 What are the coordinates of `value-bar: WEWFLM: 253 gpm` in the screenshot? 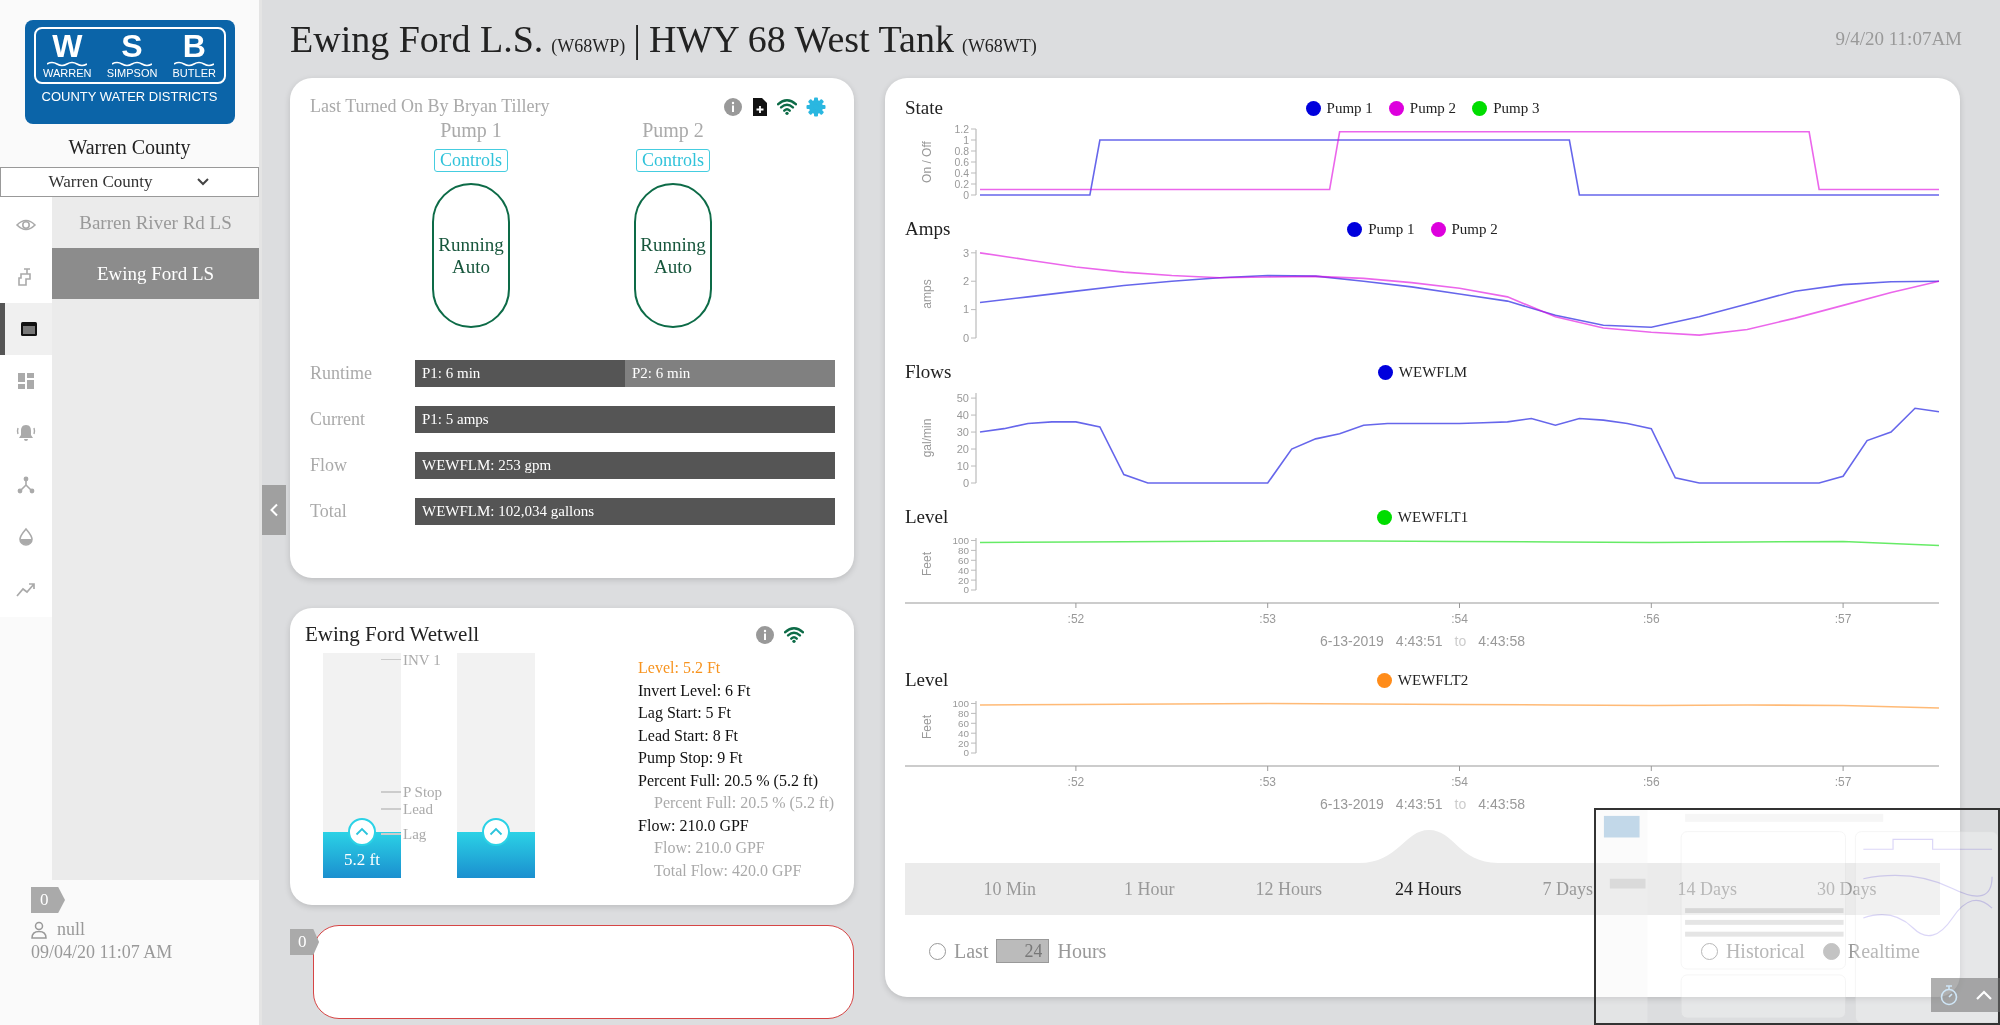 It's located at (625, 465).